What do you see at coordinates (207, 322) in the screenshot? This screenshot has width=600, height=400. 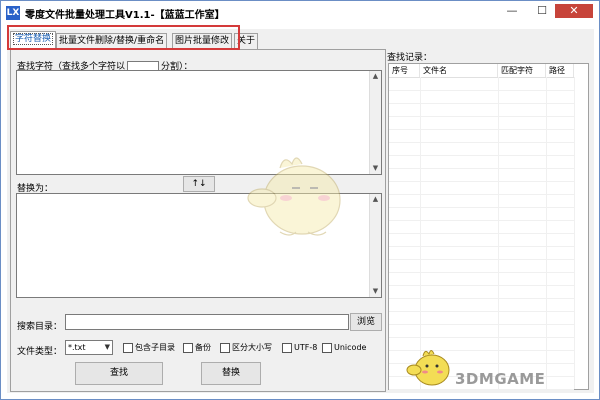 I see `search-dir-input` at bounding box center [207, 322].